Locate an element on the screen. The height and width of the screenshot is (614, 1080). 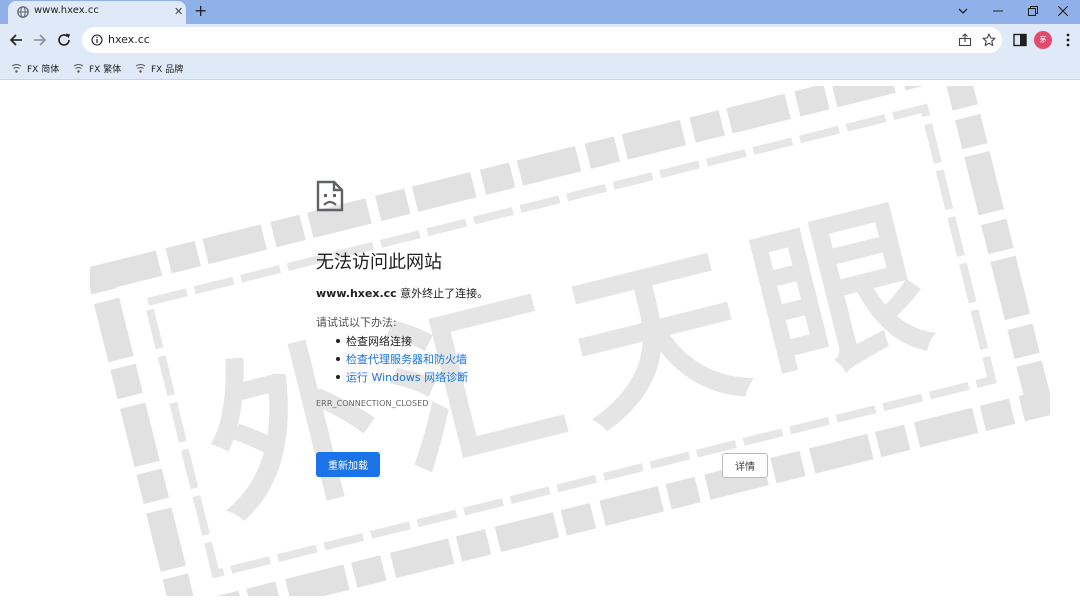
bookmark-label: FX 繁体 is located at coordinates (105, 69).